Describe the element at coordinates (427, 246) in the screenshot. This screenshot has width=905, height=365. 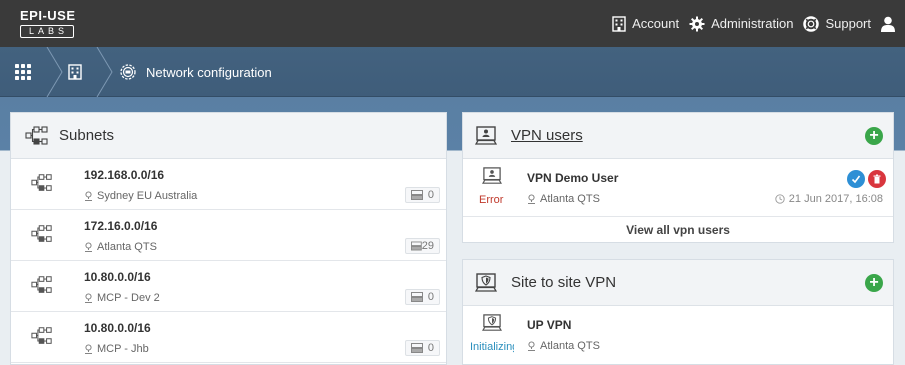
I see `server-count: 29` at that location.